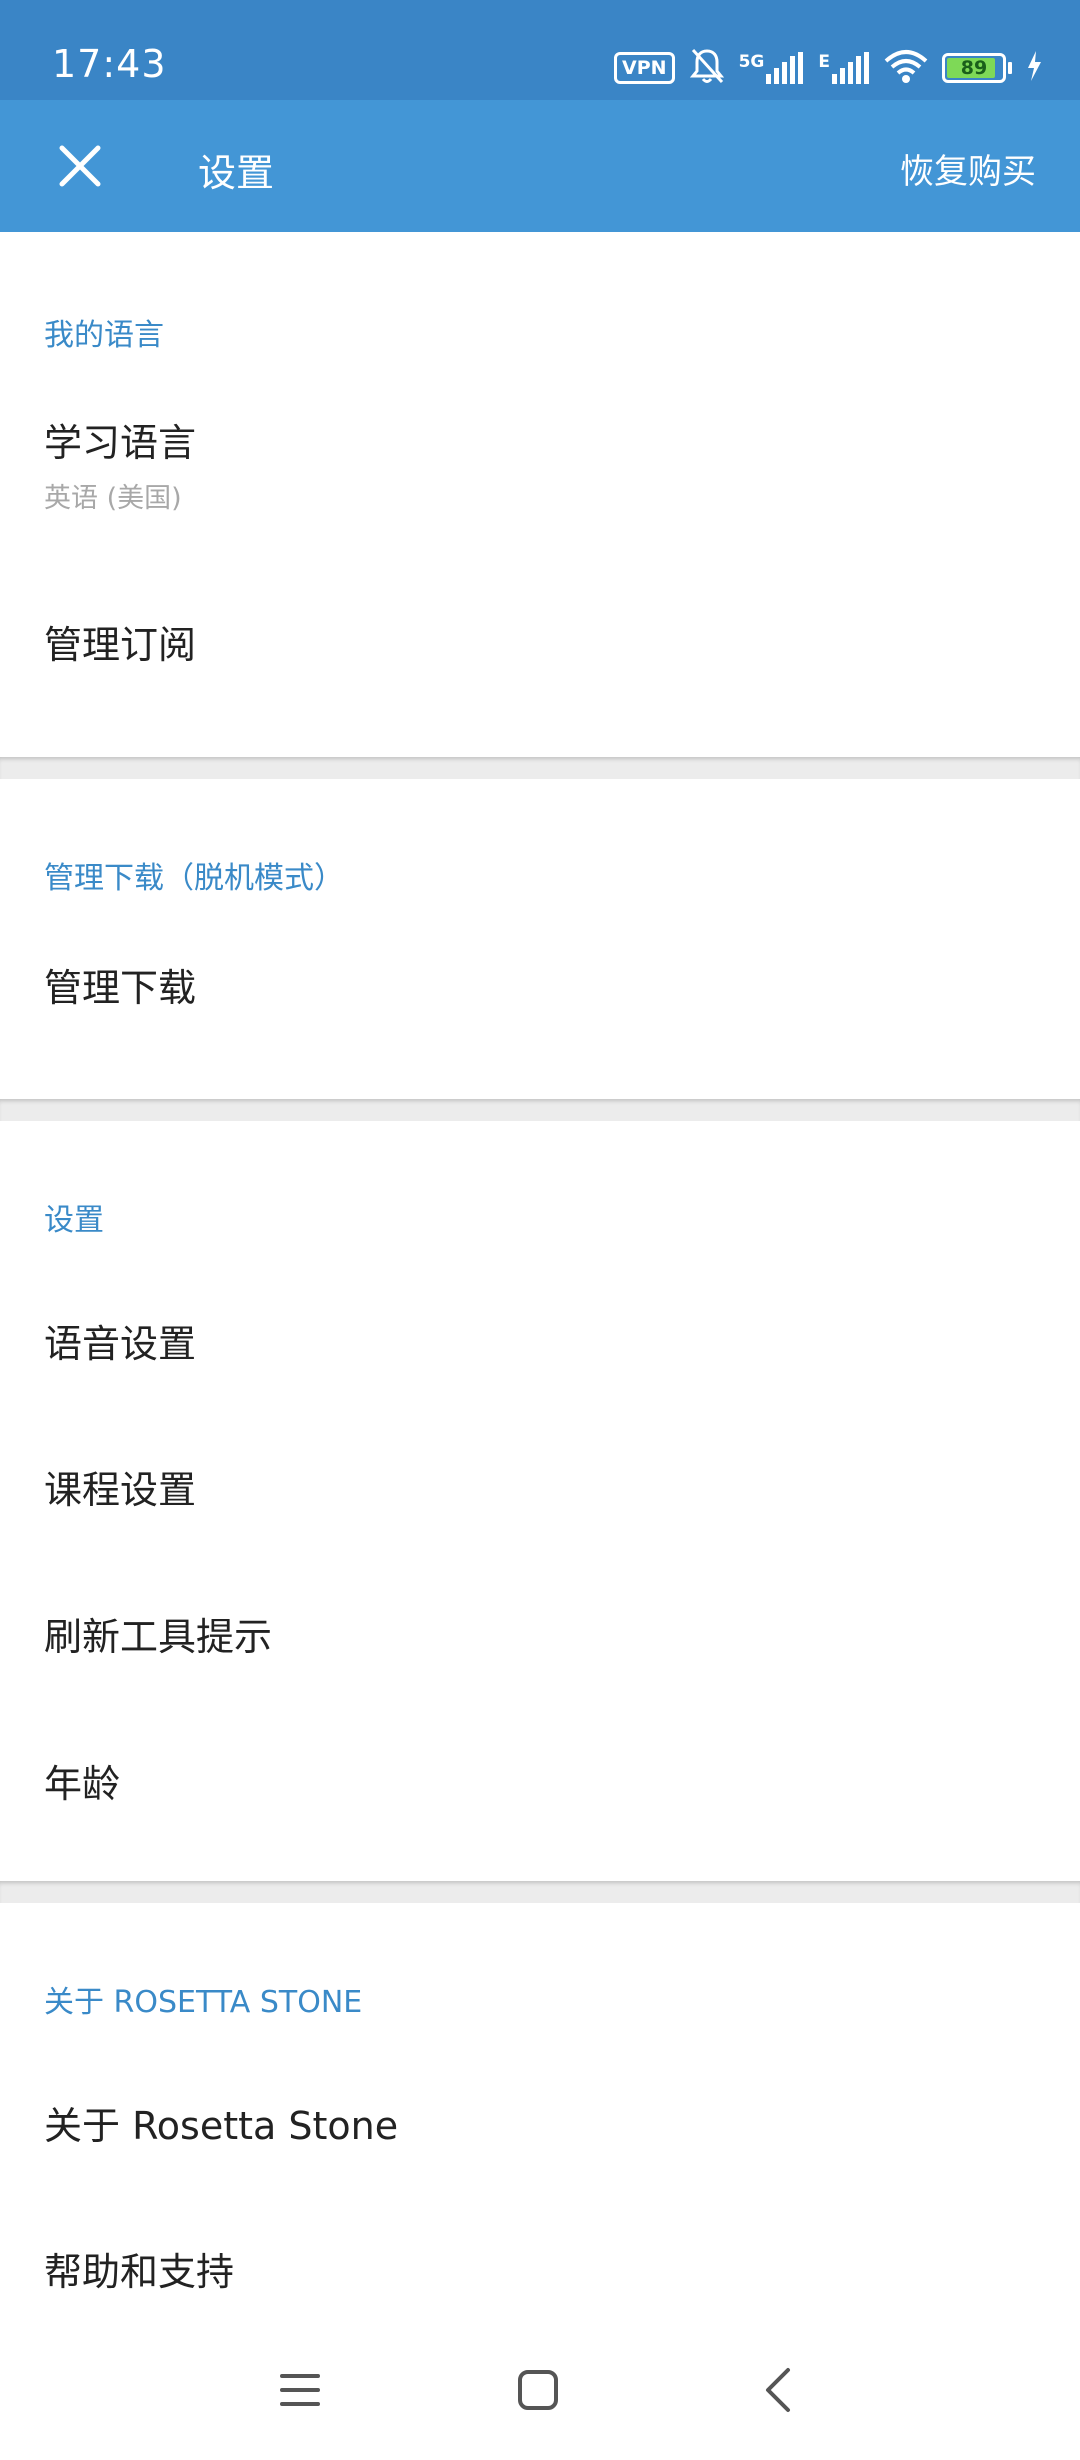 The height and width of the screenshot is (2460, 1080). I want to click on course-settings-label: 课程设置, so click(120, 1490).